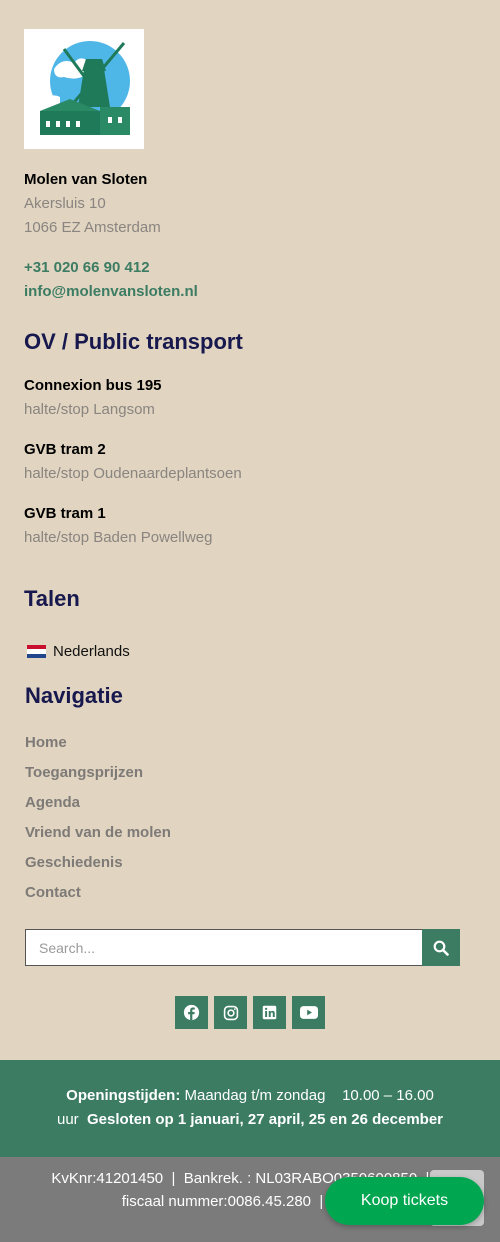 The height and width of the screenshot is (1242, 500). What do you see at coordinates (65, 203) in the screenshot?
I see `address-street: Akersluis 10` at bounding box center [65, 203].